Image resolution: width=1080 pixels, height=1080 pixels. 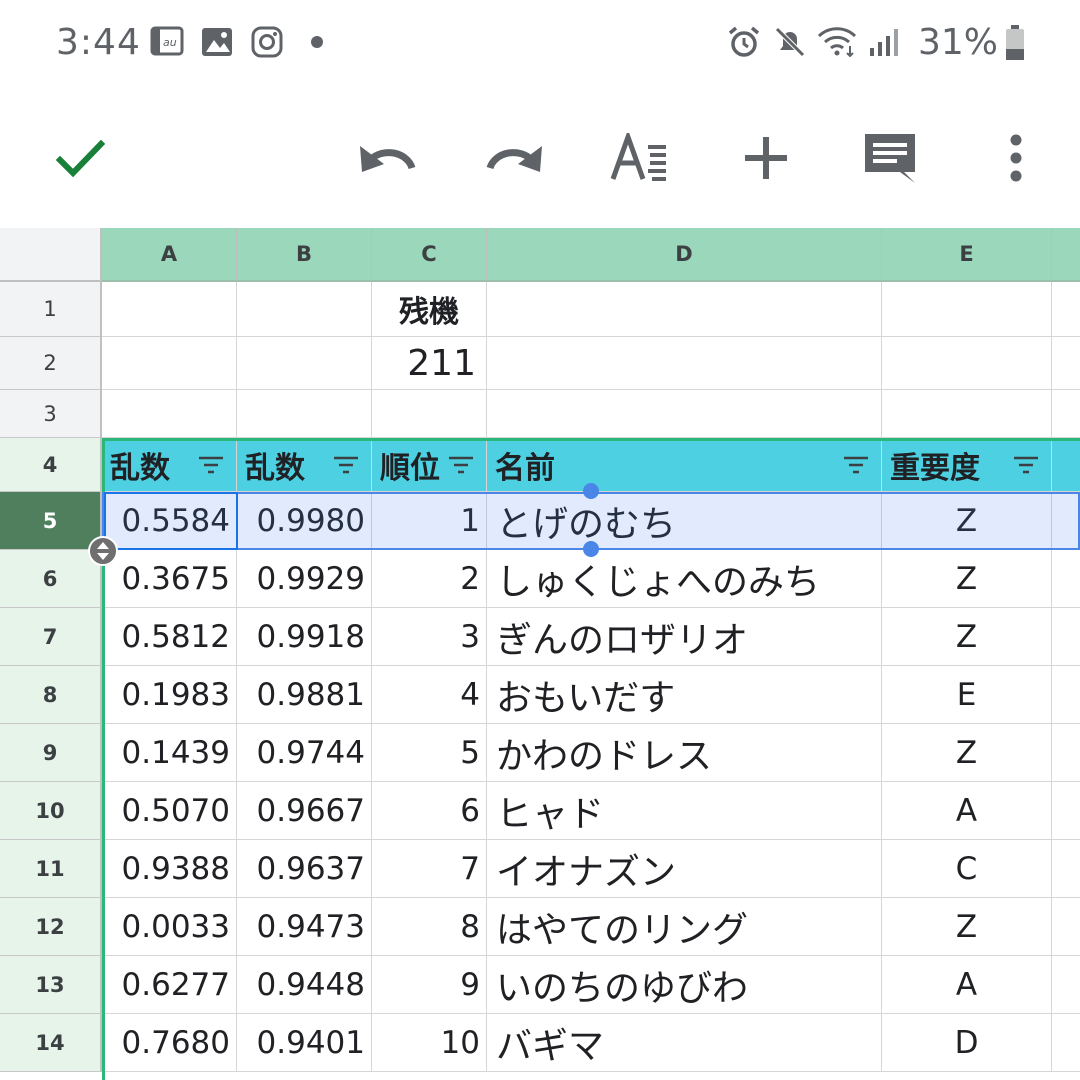 I want to click on table-row-cell: いのちのゆびわ, so click(x=684, y=985).